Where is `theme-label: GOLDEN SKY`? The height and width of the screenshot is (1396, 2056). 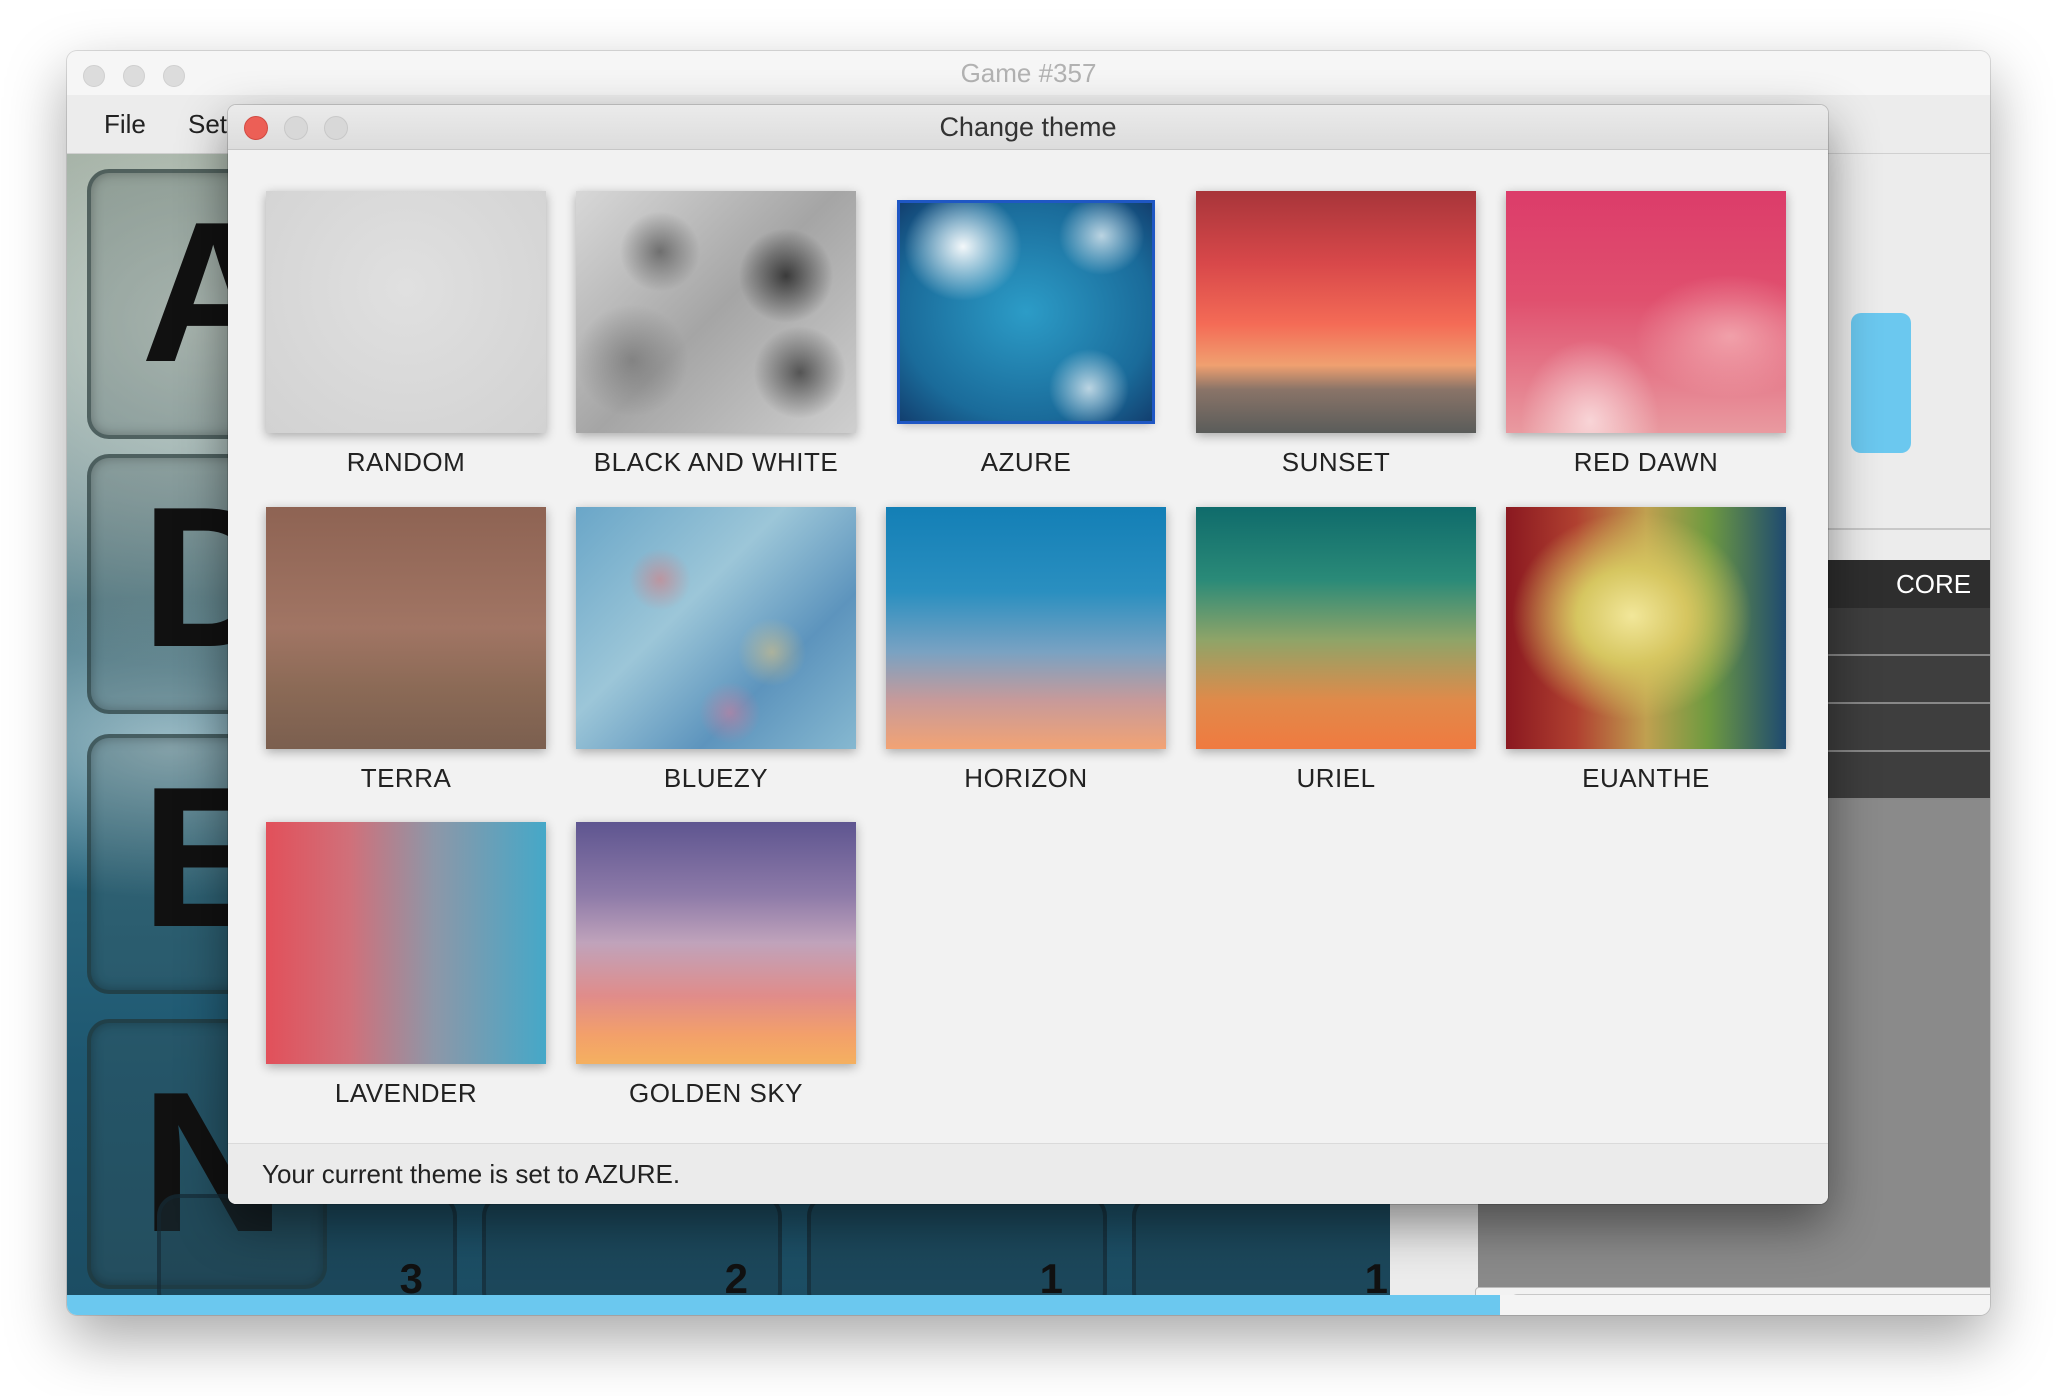 theme-label: GOLDEN SKY is located at coordinates (716, 1093).